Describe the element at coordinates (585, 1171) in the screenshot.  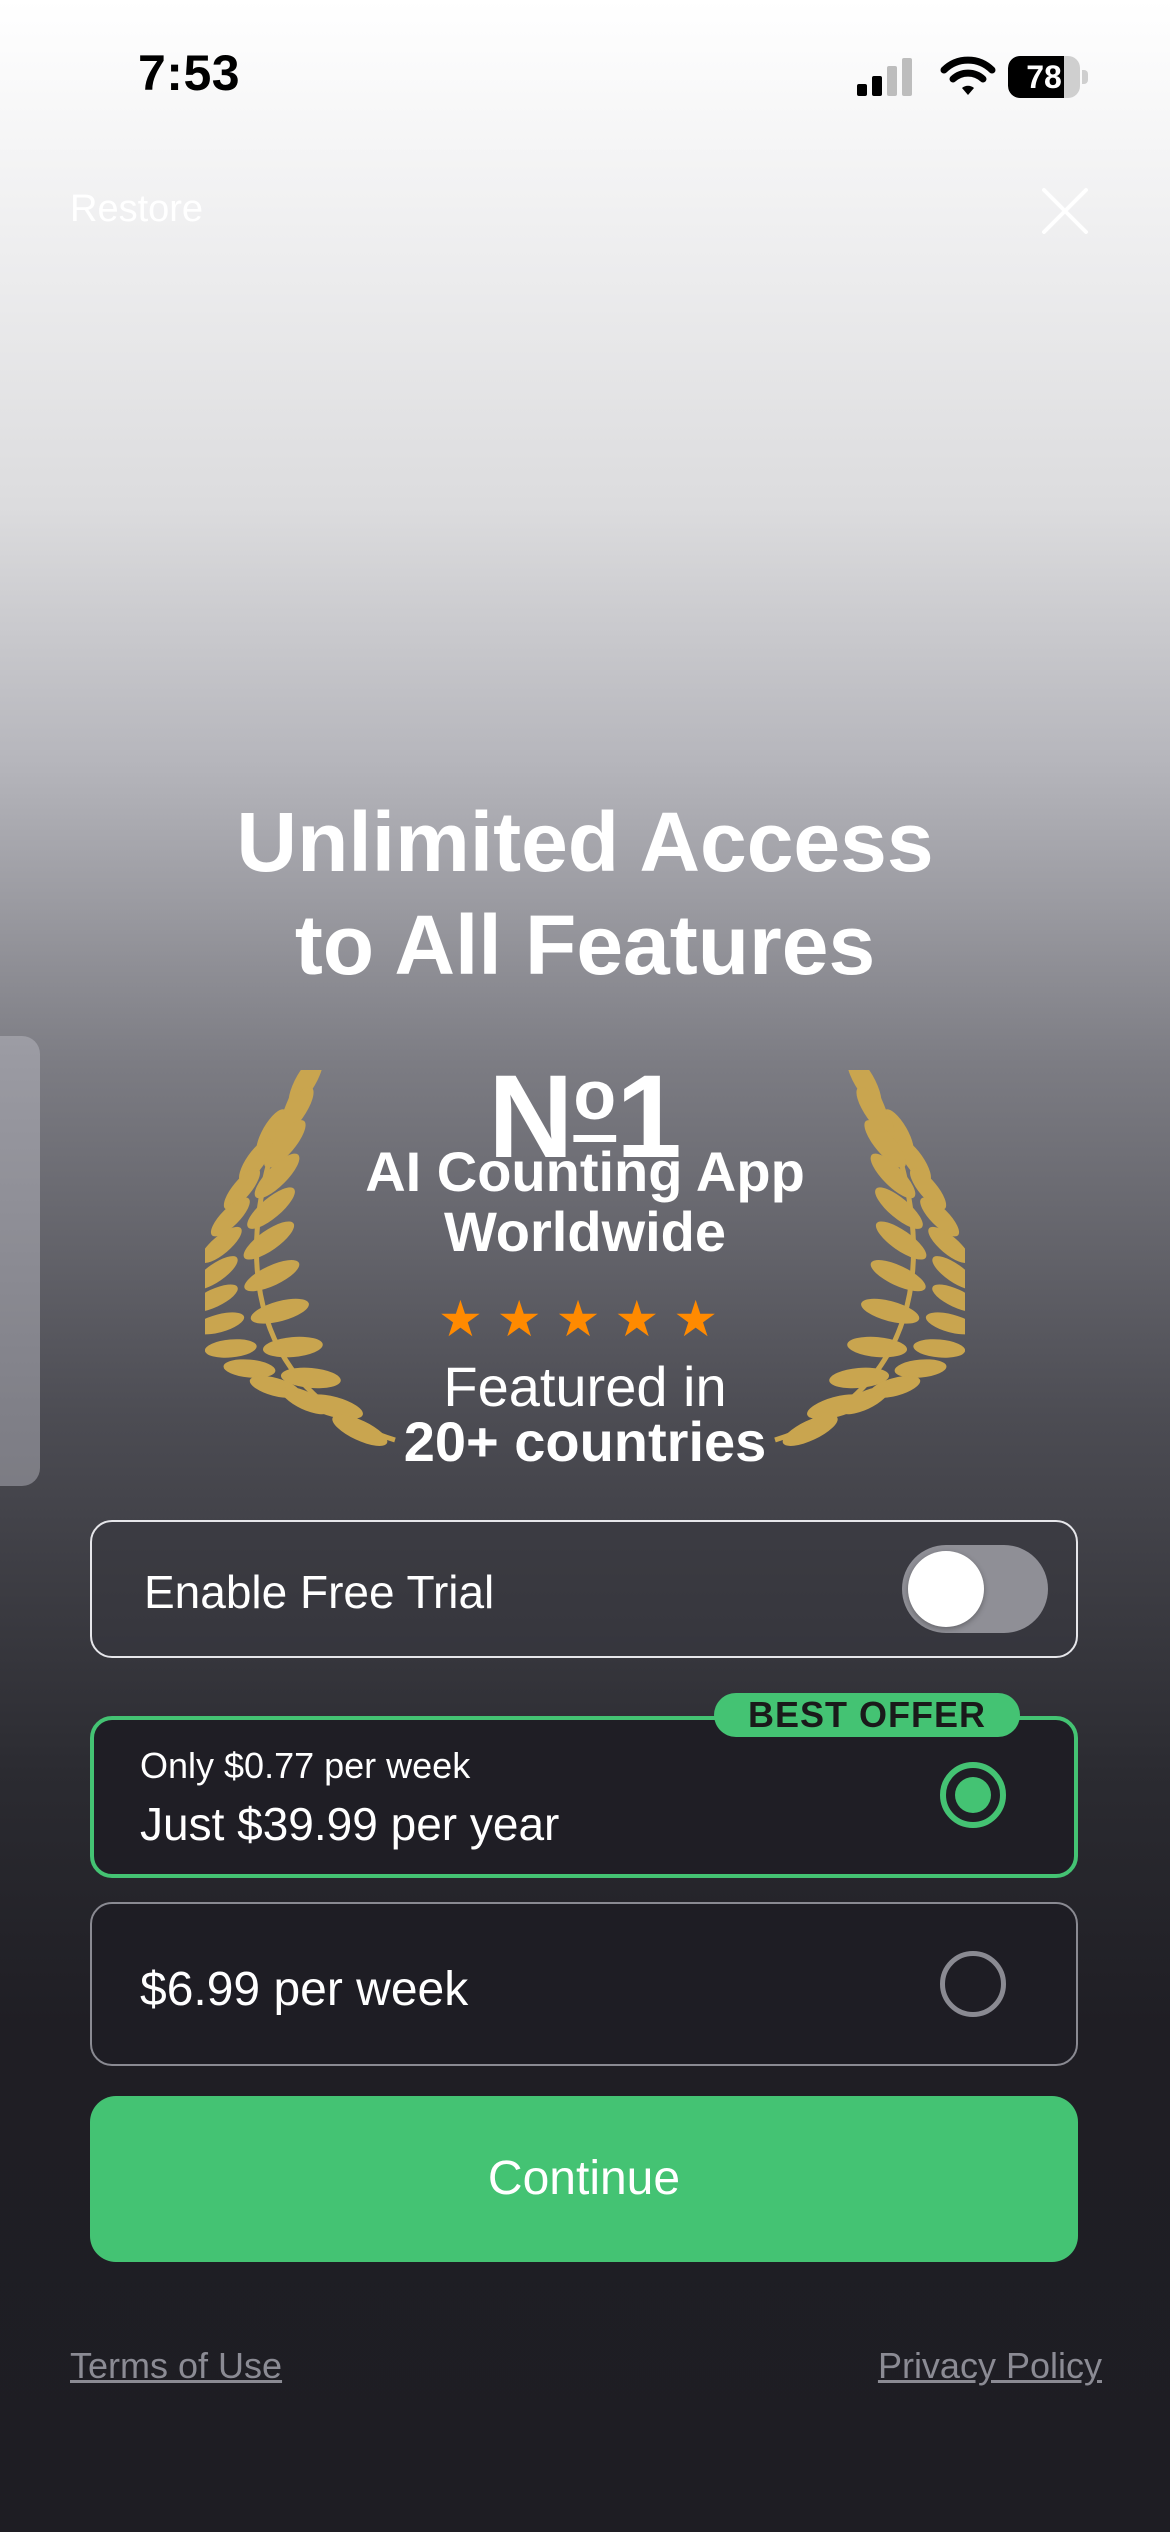
I see `award-title-line-1: AI Counting App` at that location.